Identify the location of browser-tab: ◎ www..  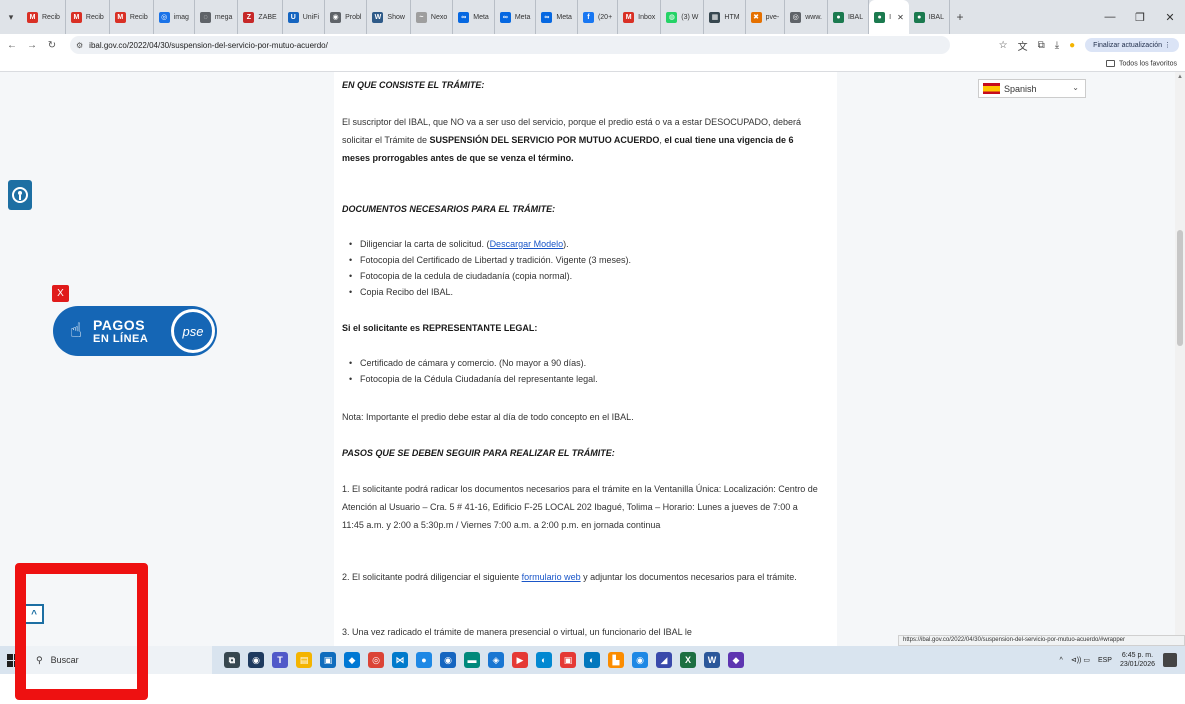
(806, 17).